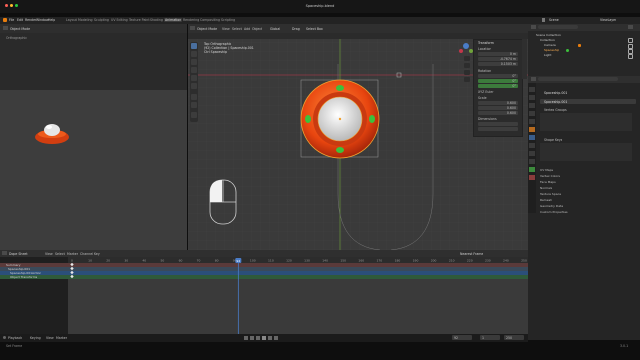  Describe the element at coordinates (498, 81) in the screenshot. I see `rotation-y-field: 0°` at that location.